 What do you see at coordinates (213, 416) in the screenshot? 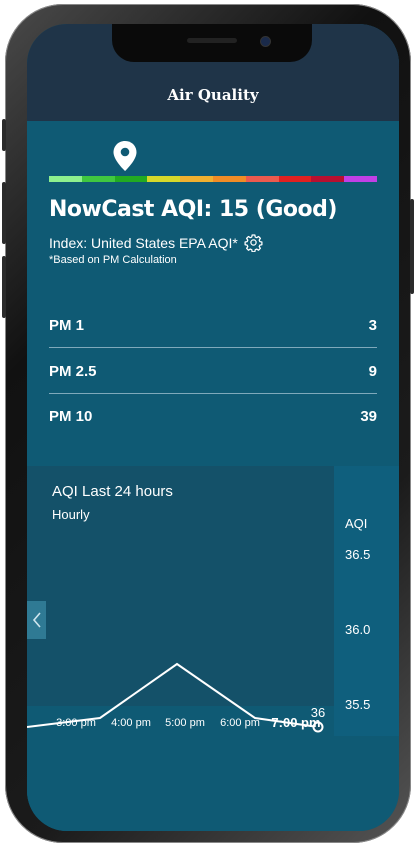
I see `pm10-row: PM 10 39` at bounding box center [213, 416].